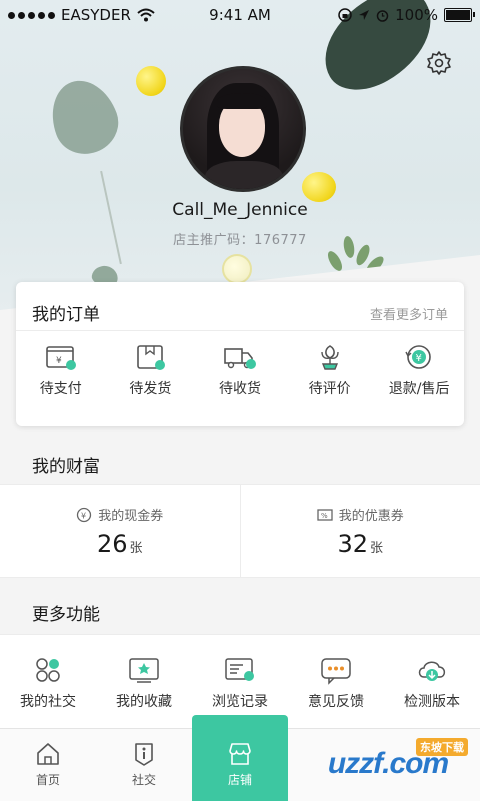 The image size is (480, 801). I want to click on tab-shop: 店铺, so click(240, 758).